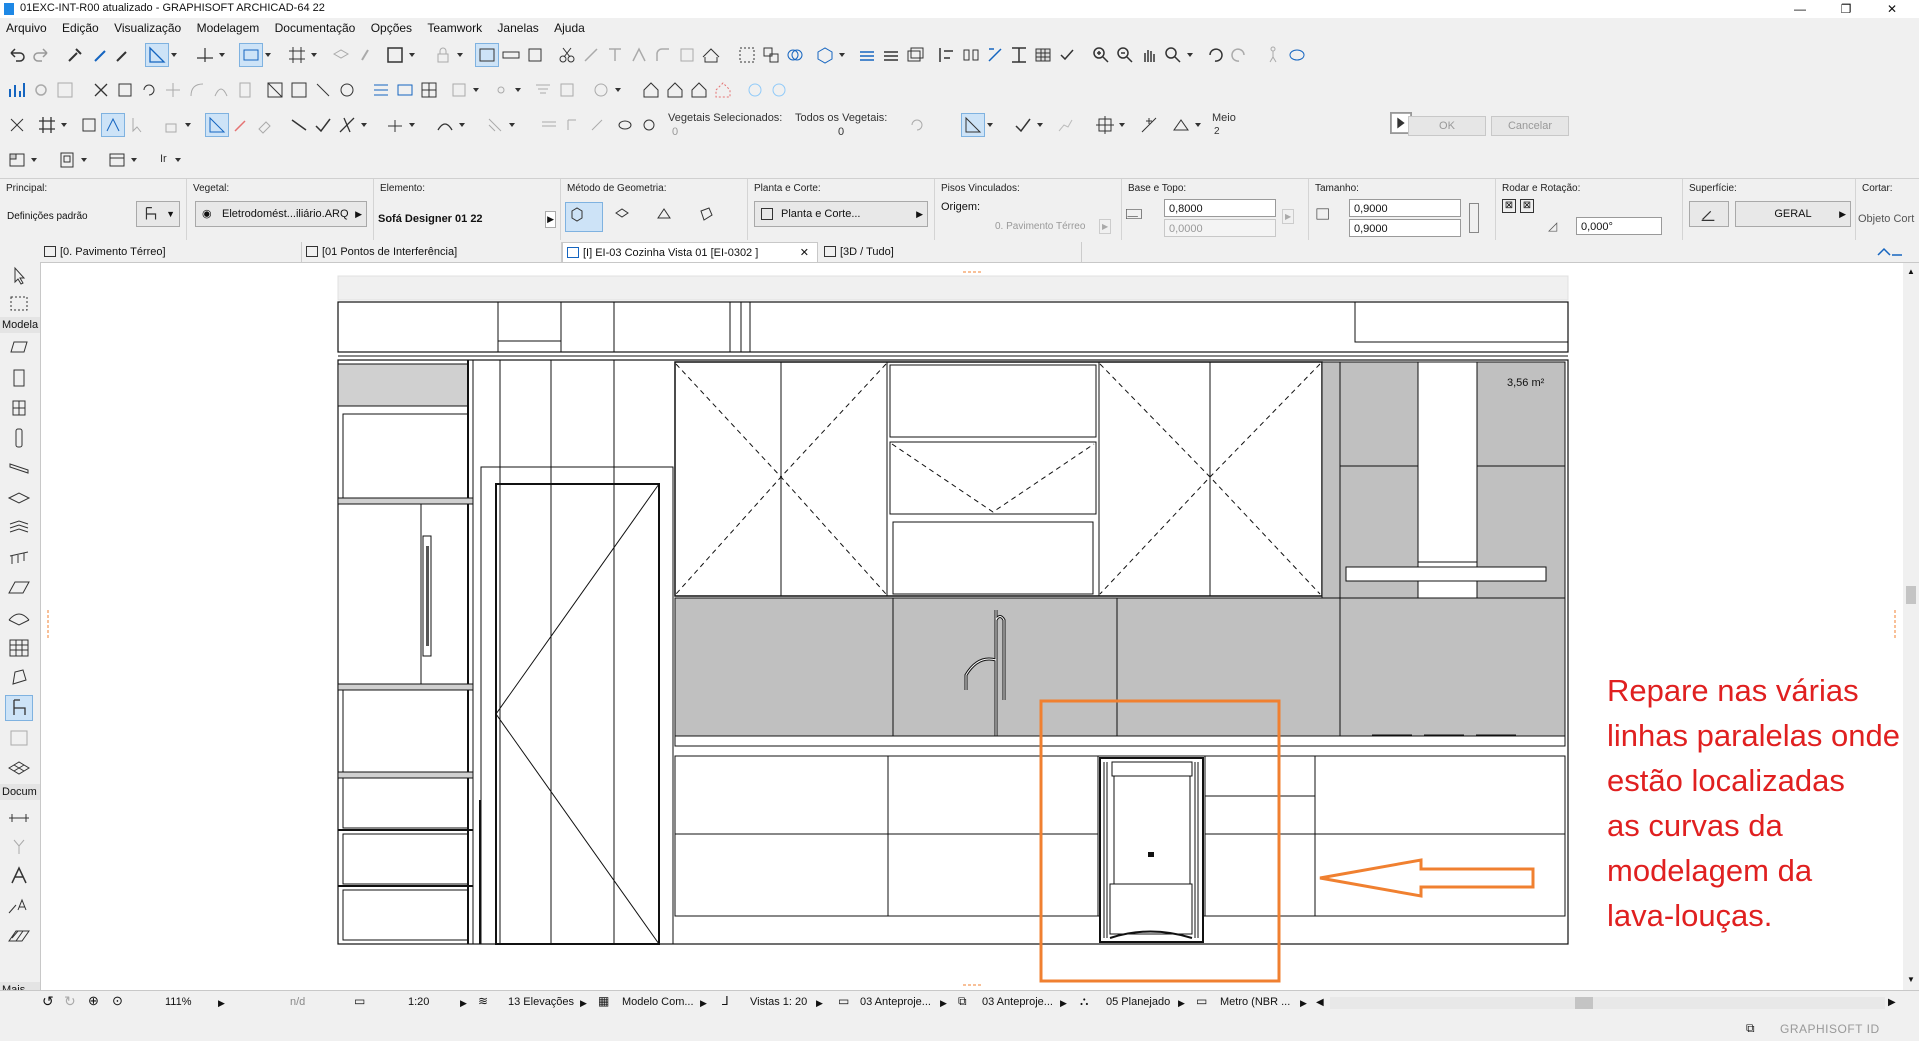 The image size is (1919, 1041). I want to click on link-chain-icon, so click(1474, 218).